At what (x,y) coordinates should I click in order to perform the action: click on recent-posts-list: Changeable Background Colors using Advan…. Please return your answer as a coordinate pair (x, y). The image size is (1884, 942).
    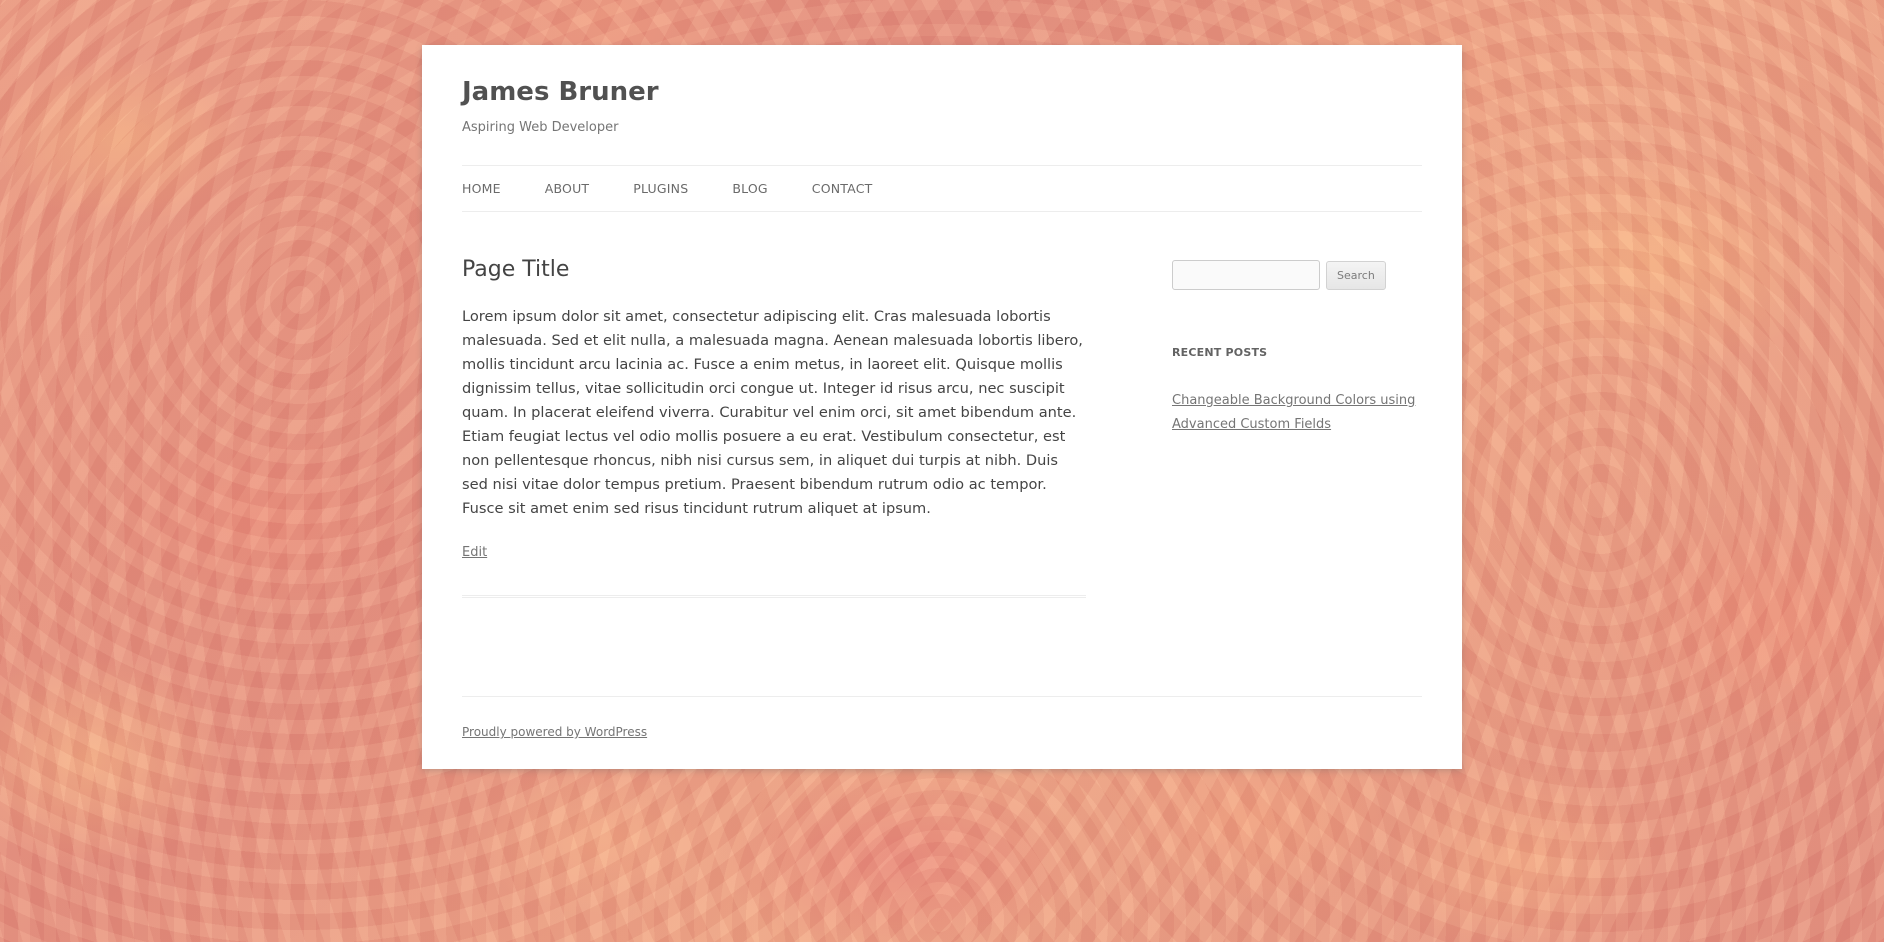
    Looking at the image, I should click on (1297, 413).